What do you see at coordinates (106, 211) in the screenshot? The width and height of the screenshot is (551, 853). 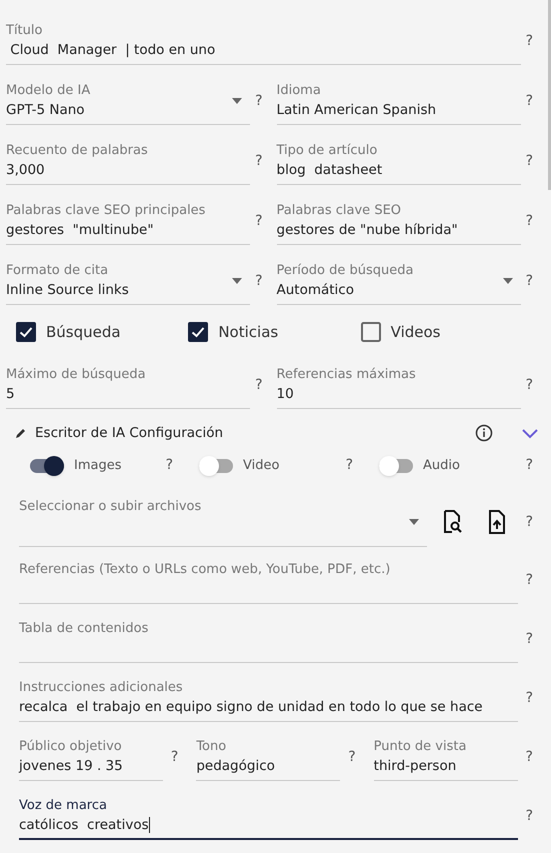 I see `field-label: Palabras clave SEO principales` at bounding box center [106, 211].